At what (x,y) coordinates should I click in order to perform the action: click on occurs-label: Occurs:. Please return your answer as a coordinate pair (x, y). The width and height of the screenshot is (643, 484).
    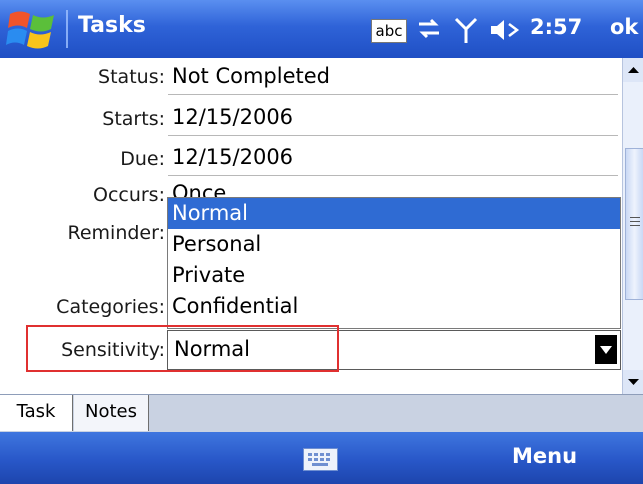
    Looking at the image, I should click on (128, 195).